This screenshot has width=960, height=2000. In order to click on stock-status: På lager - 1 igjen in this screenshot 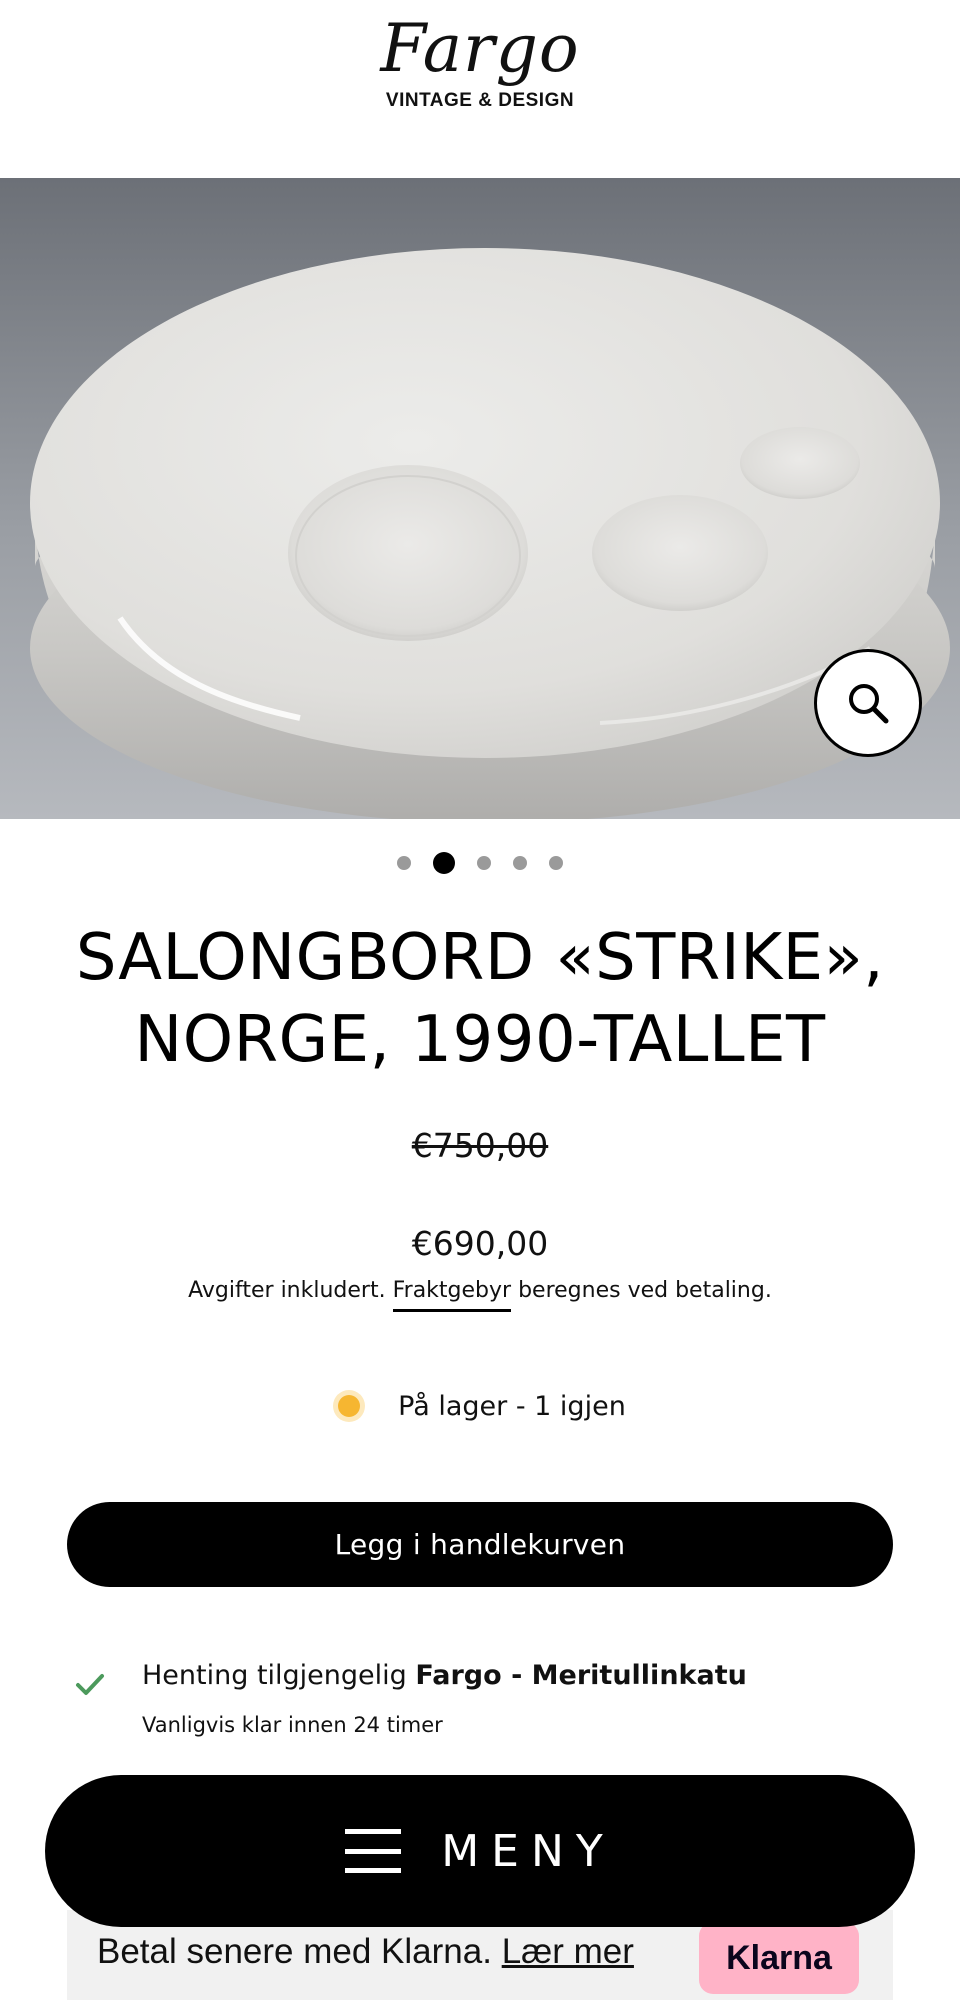, I will do `click(480, 1406)`.